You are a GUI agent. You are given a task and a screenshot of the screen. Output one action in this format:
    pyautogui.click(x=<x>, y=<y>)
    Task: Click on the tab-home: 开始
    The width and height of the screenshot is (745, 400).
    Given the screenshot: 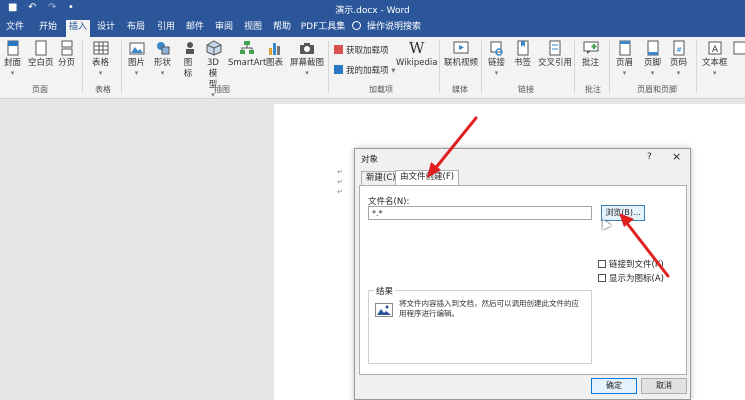 What is the action you would take?
    pyautogui.click(x=48, y=28)
    